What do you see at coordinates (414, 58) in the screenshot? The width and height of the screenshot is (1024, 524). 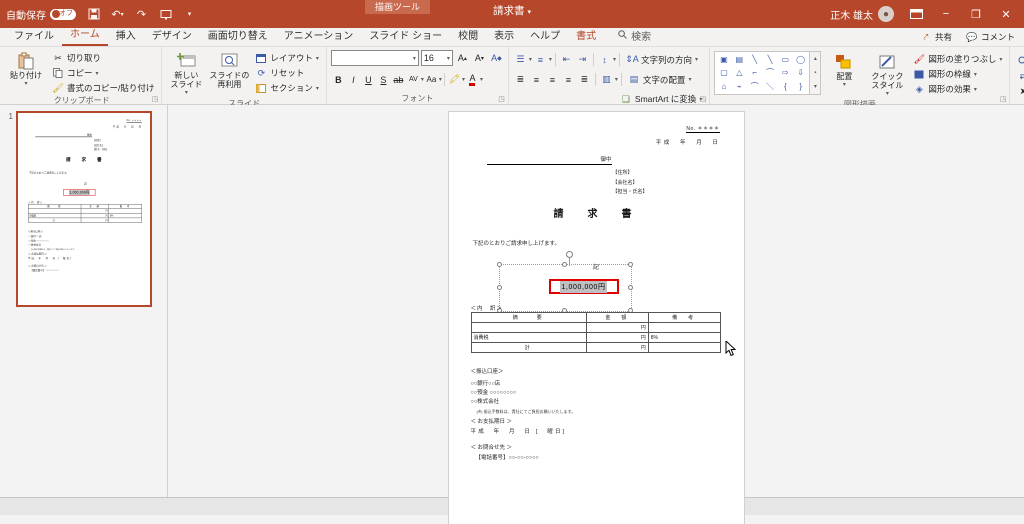 I see `font-name-caret-icon: ▾` at bounding box center [414, 58].